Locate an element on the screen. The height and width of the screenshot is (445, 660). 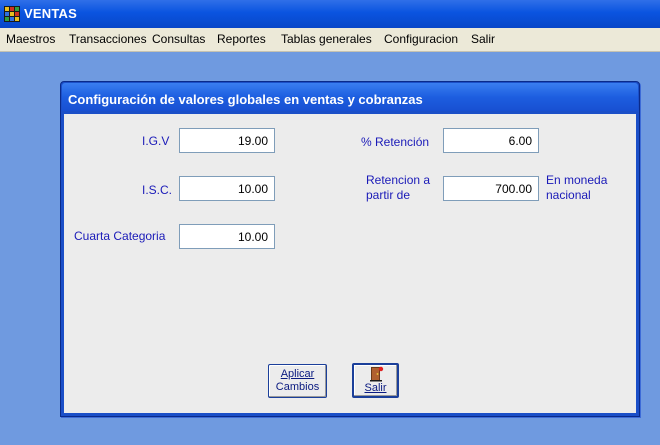
retencion-label: % Retención is located at coordinates (395, 142).